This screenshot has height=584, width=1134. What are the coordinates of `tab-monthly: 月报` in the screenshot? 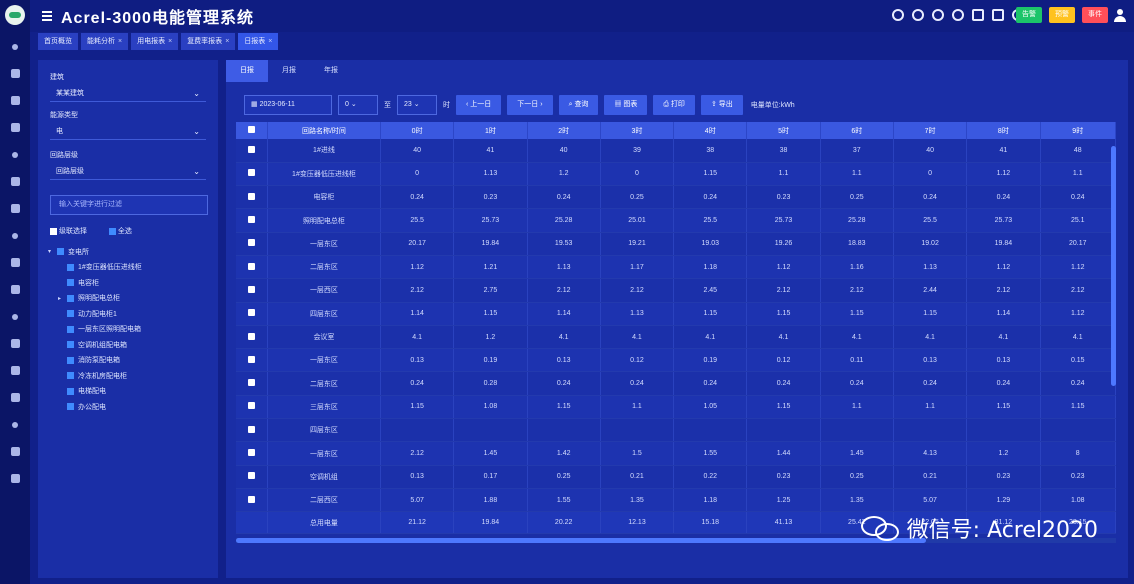 It's located at (289, 71).